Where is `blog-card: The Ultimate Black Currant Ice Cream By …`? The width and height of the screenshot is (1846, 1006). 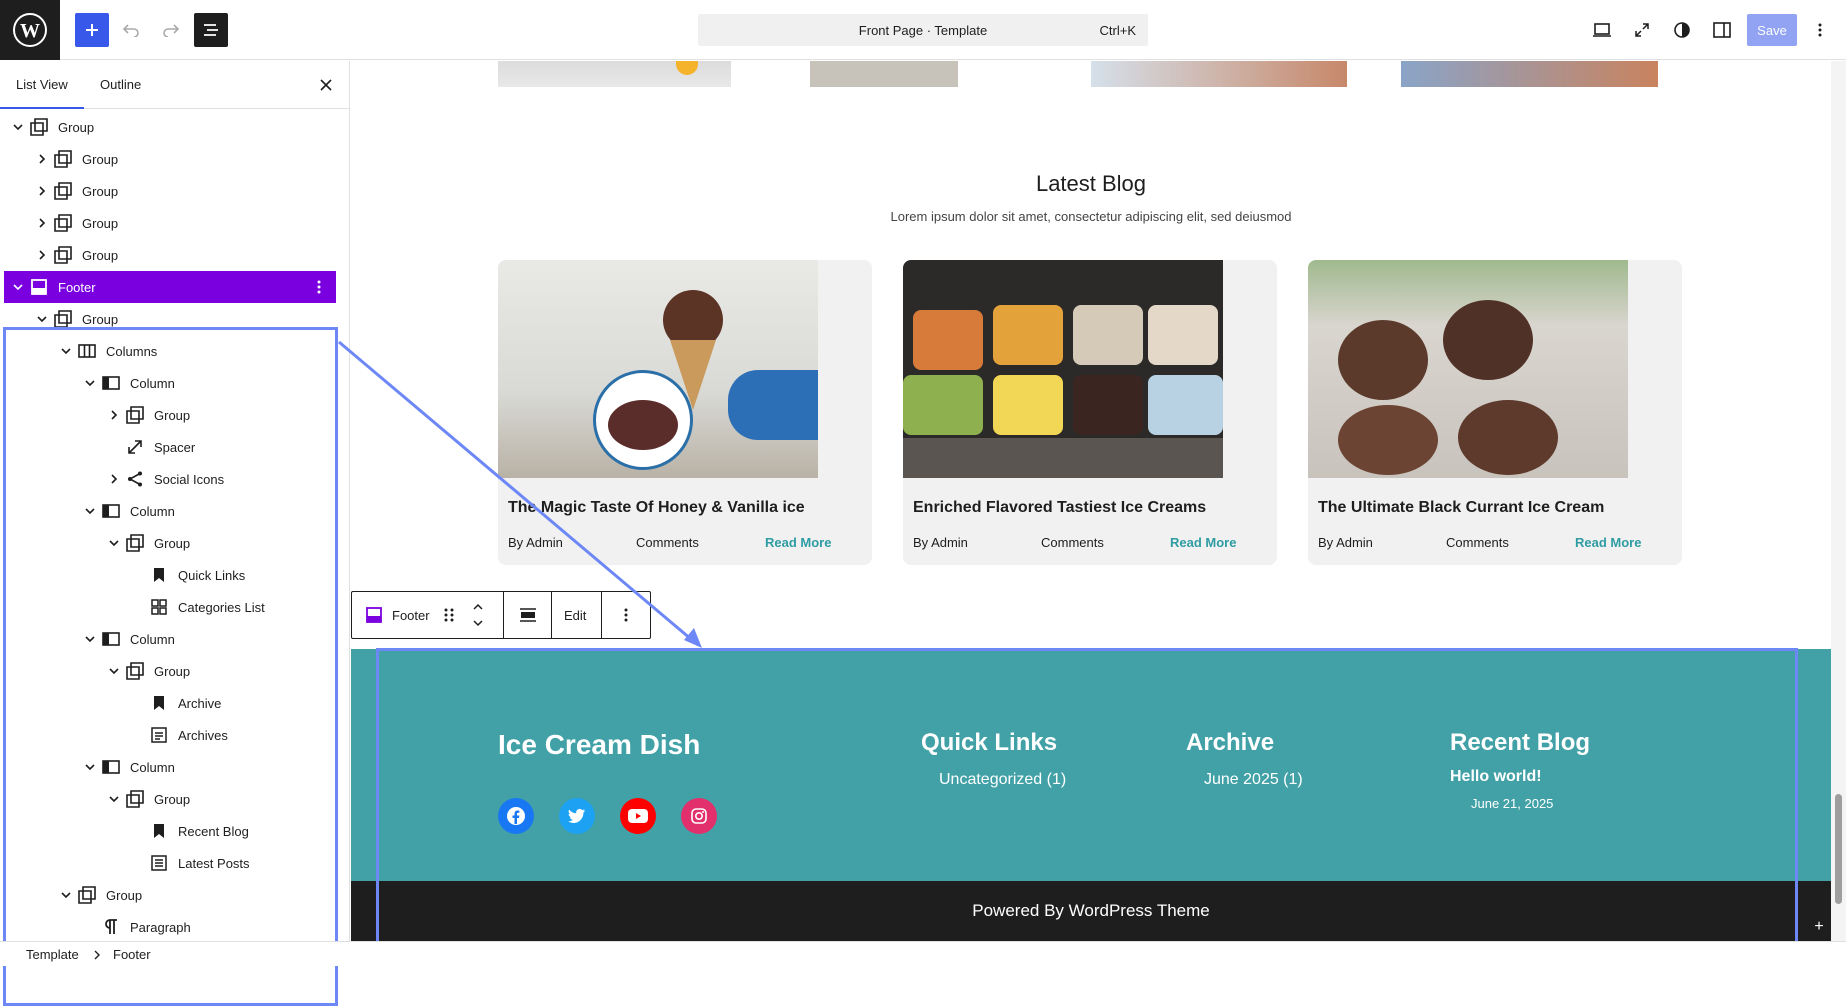
blog-card: The Ultimate Black Currant Ice Cream By … is located at coordinates (1495, 412).